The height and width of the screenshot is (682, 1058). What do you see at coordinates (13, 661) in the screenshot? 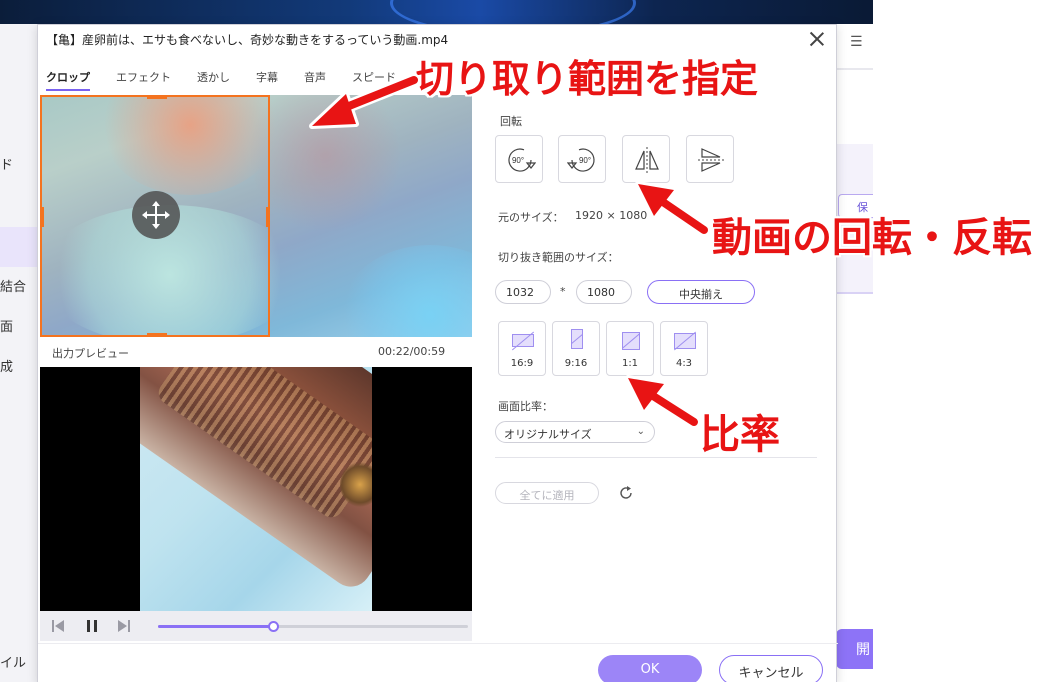
I see `sidebar-item-text: イル` at bounding box center [13, 661].